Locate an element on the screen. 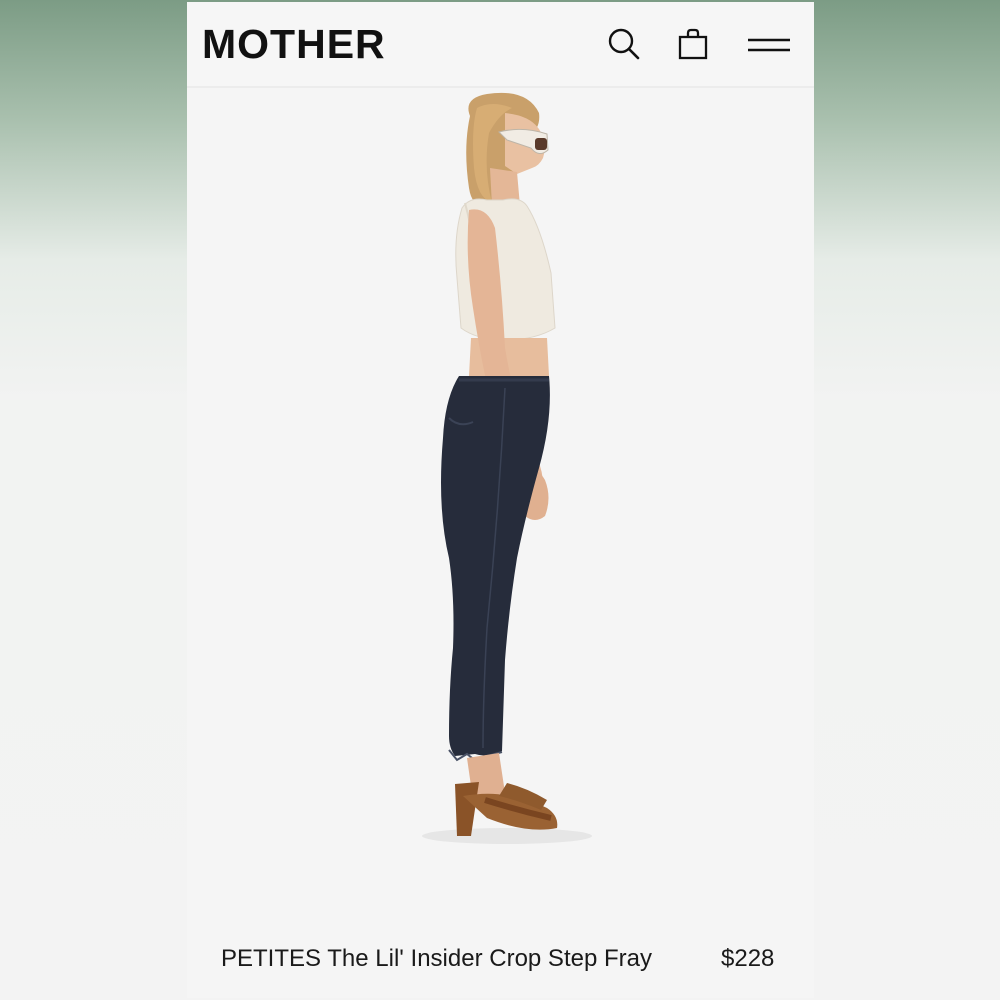  menu-button is located at coordinates (769, 44).